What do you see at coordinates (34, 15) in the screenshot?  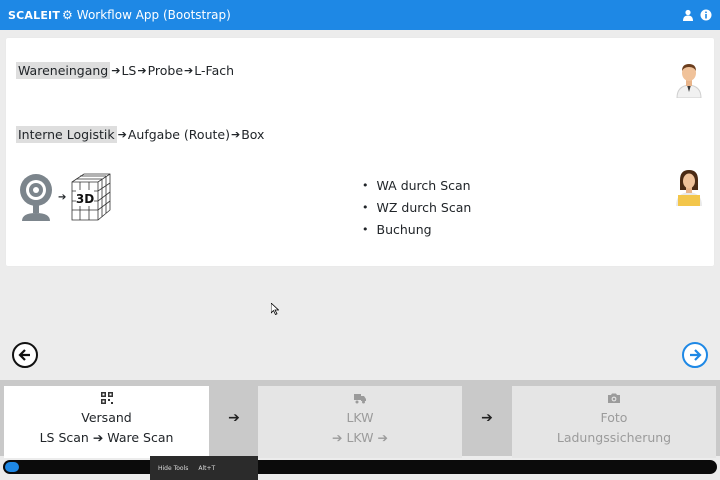 I see `brand-logo: SCALEIT` at bounding box center [34, 15].